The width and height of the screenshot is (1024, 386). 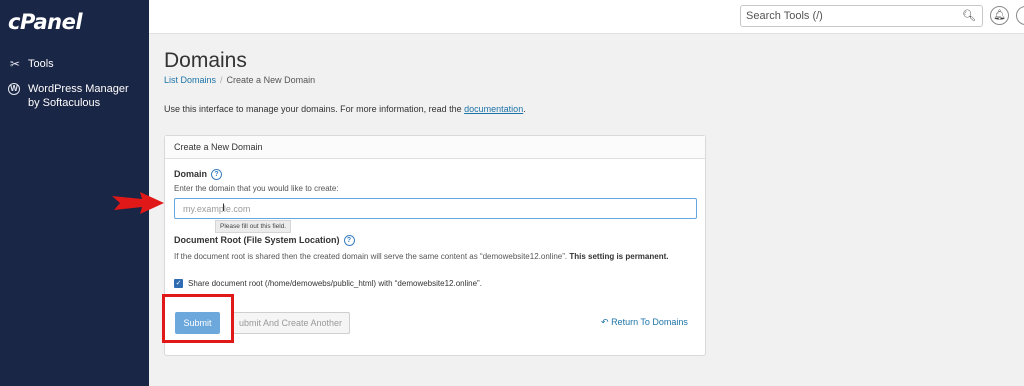 What do you see at coordinates (224, 208) in the screenshot?
I see `text-cursor-icon: I` at bounding box center [224, 208].